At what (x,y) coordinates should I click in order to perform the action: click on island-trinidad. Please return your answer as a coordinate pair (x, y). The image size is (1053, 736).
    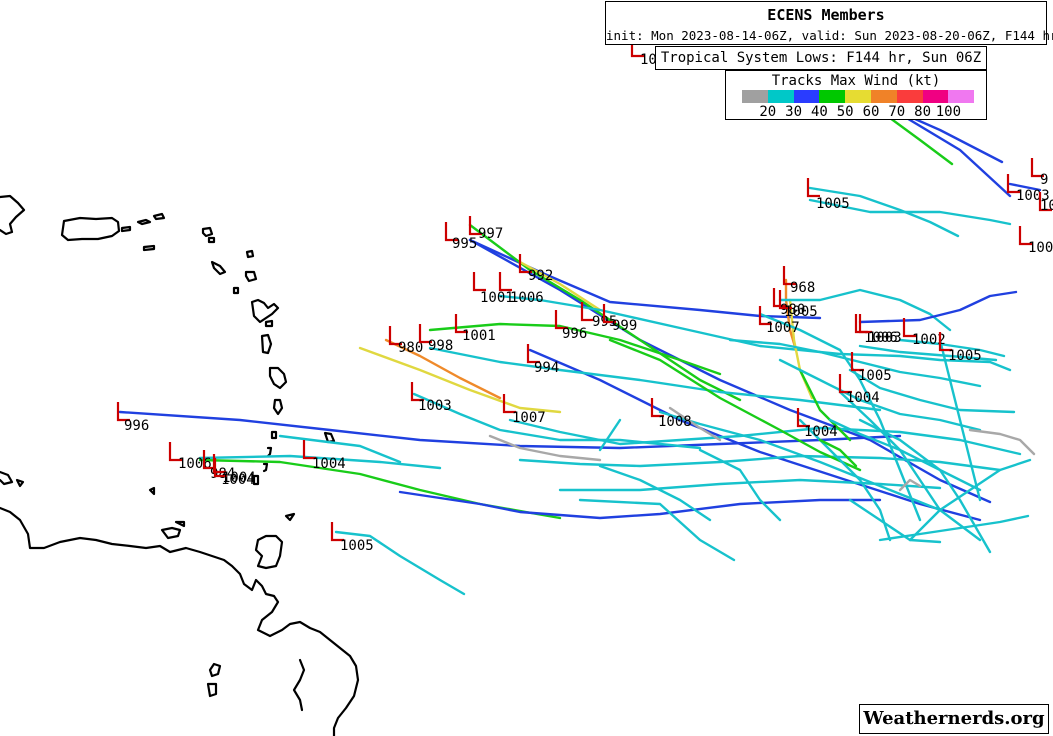
    Looking at the image, I should click on (269, 552).